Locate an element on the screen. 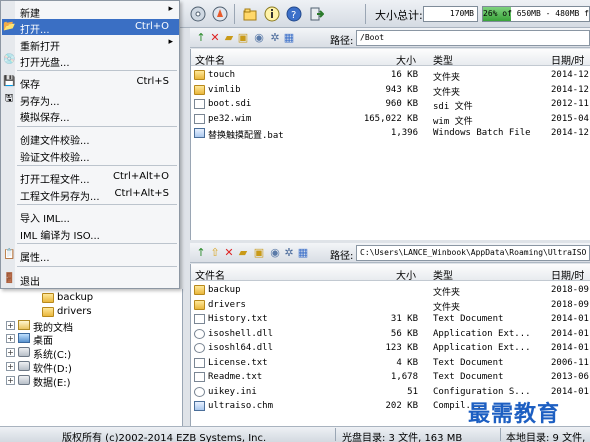 The height and width of the screenshot is (442, 590). burn-icon is located at coordinates (220, 14).